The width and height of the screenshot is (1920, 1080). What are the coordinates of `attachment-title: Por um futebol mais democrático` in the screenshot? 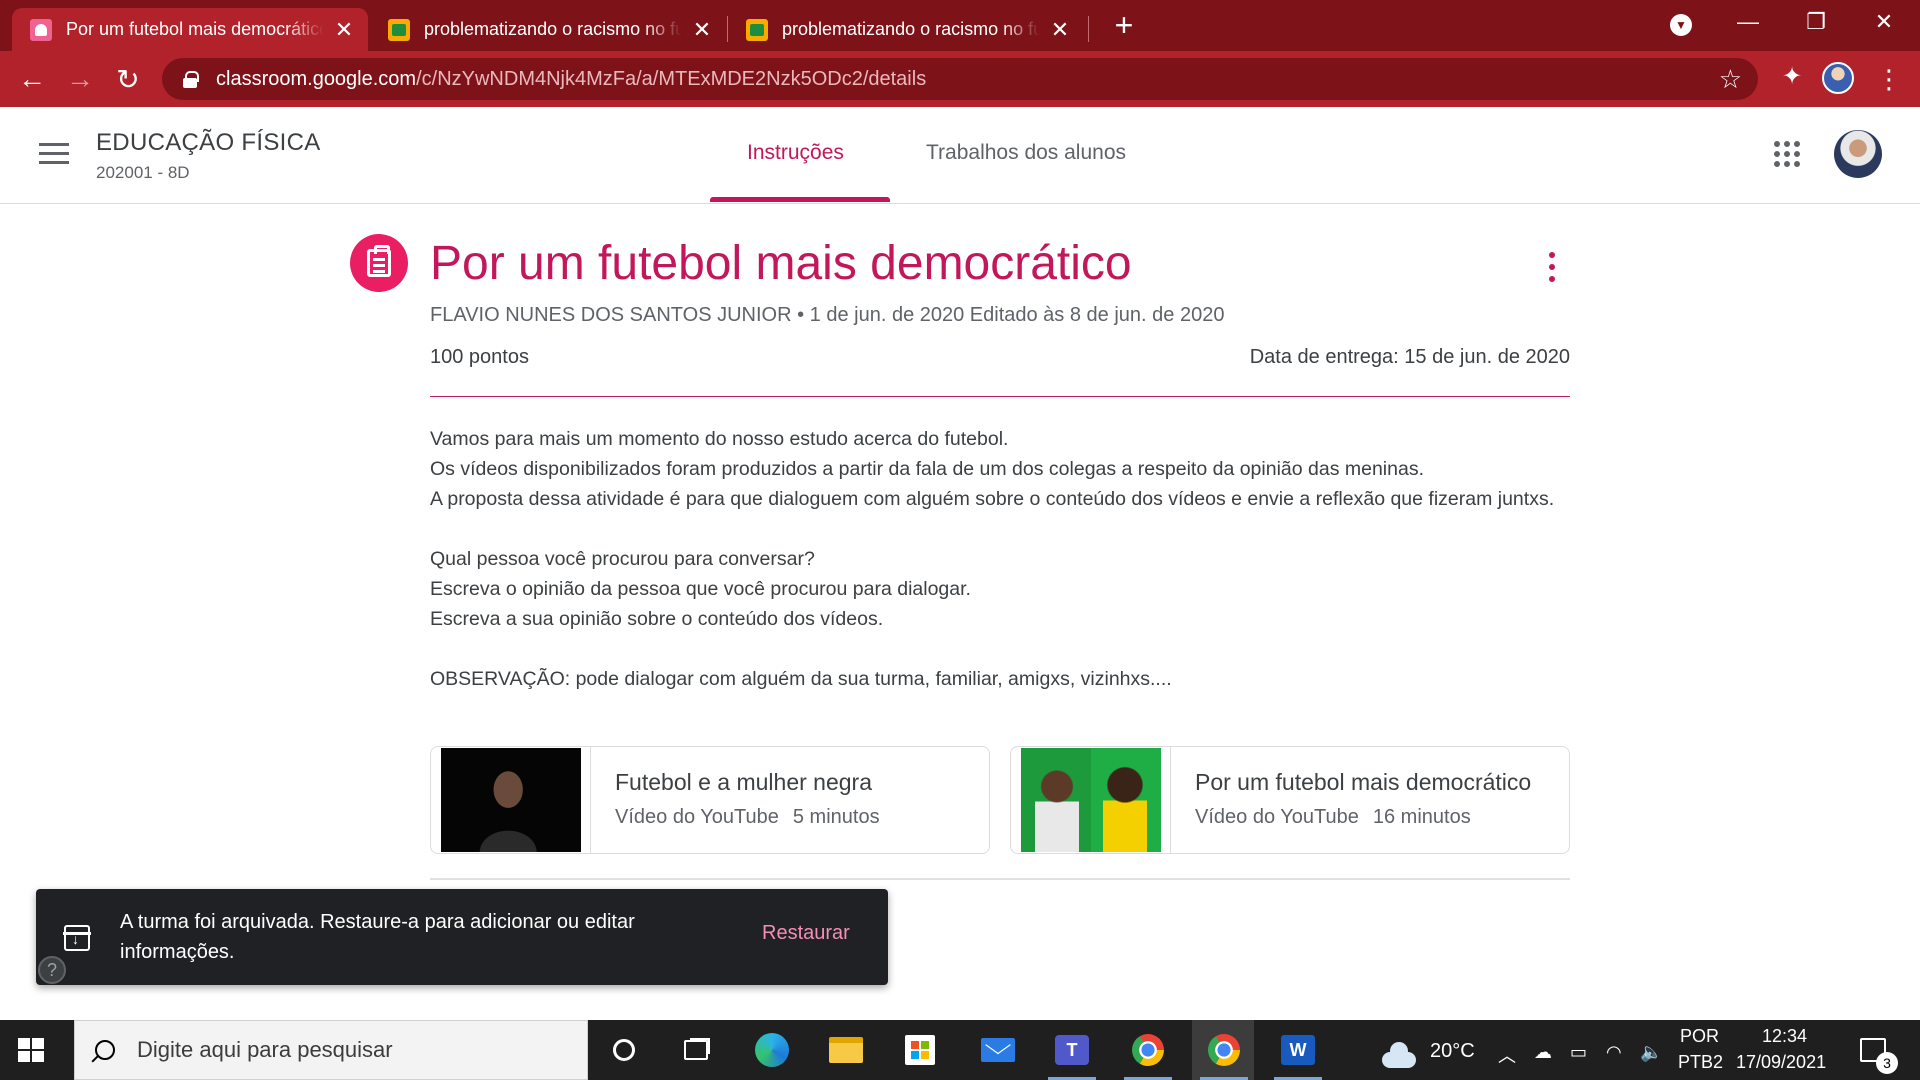 It's located at (1375, 782).